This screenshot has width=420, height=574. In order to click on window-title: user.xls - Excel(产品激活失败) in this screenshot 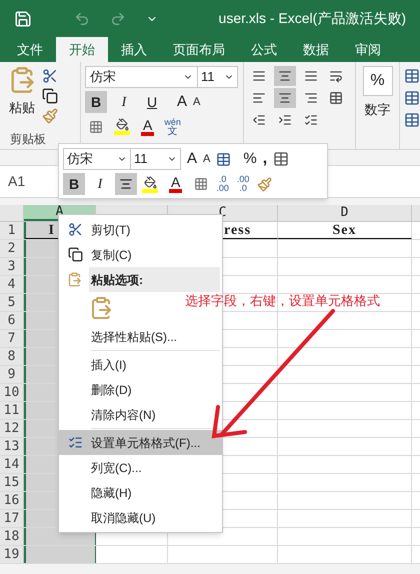, I will do `click(312, 18)`.